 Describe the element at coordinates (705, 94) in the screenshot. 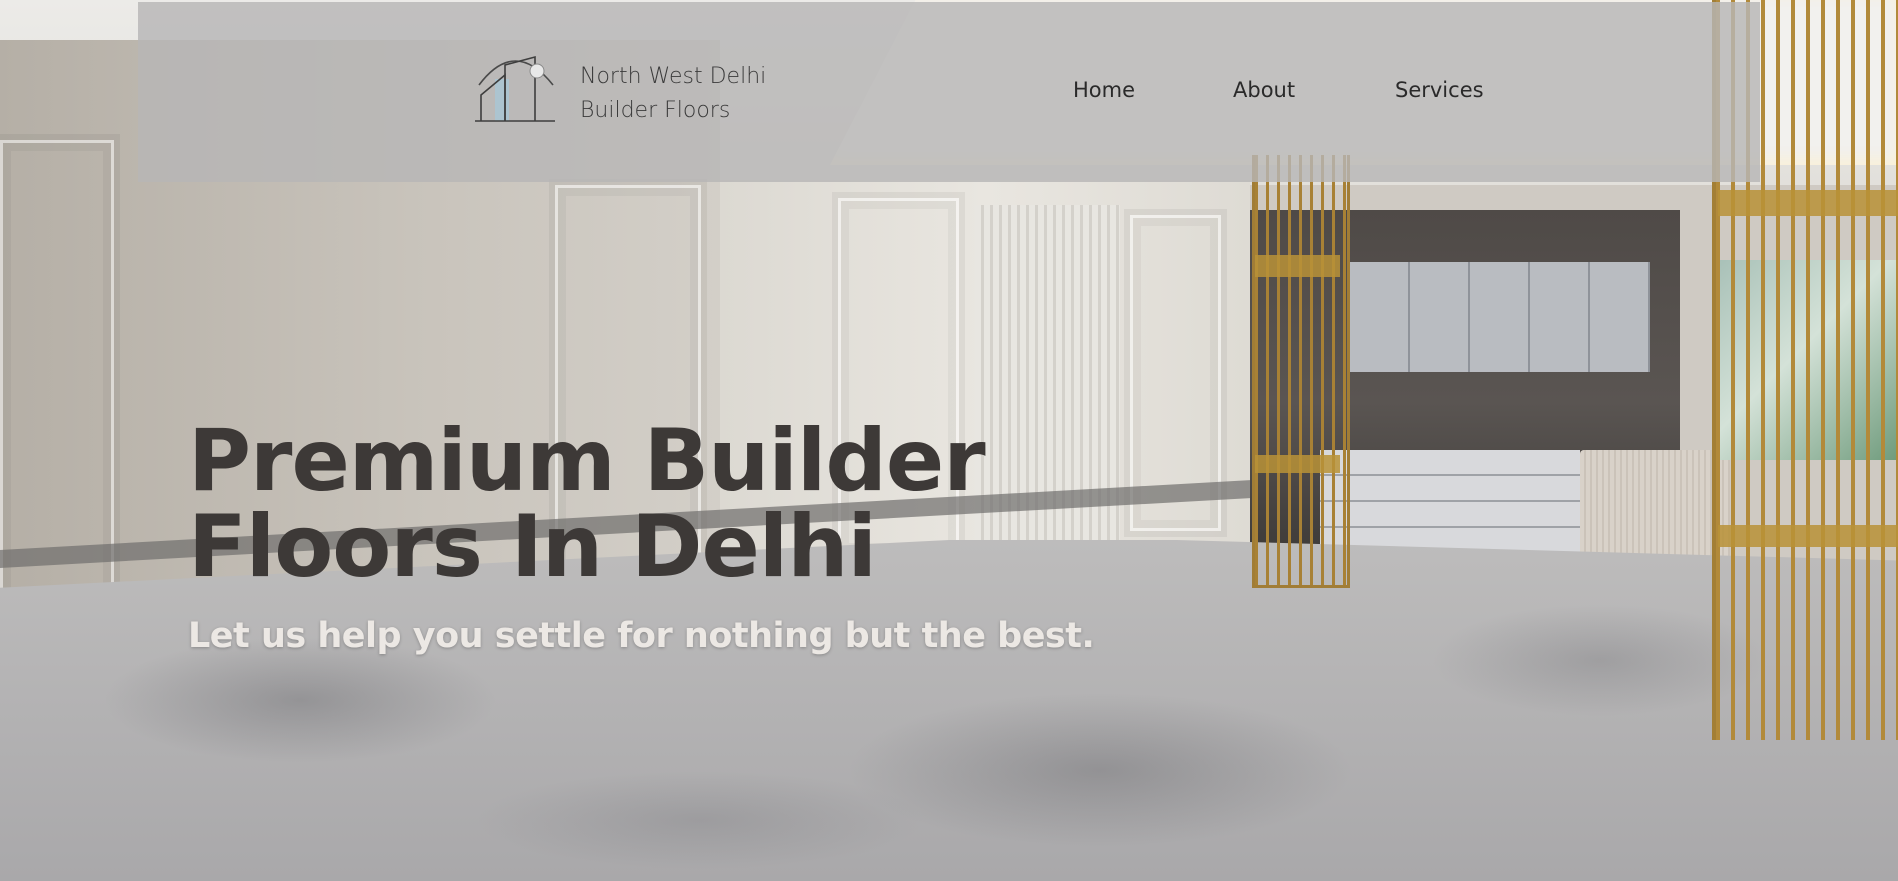

I see `site-brand: North West Delhi Builder Floors` at that location.